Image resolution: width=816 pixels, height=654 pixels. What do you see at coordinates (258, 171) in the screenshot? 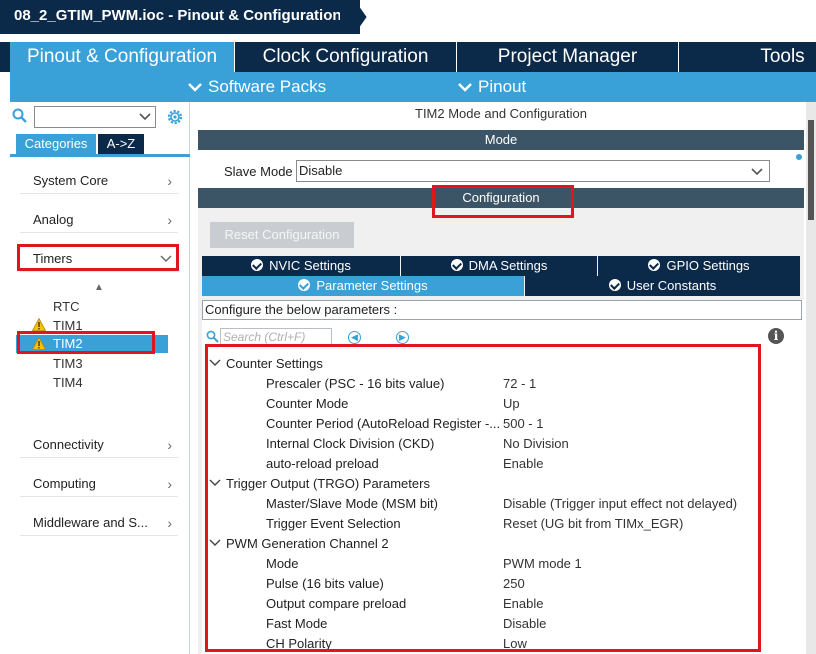
I see `slave-mode-label: Slave Mode` at bounding box center [258, 171].